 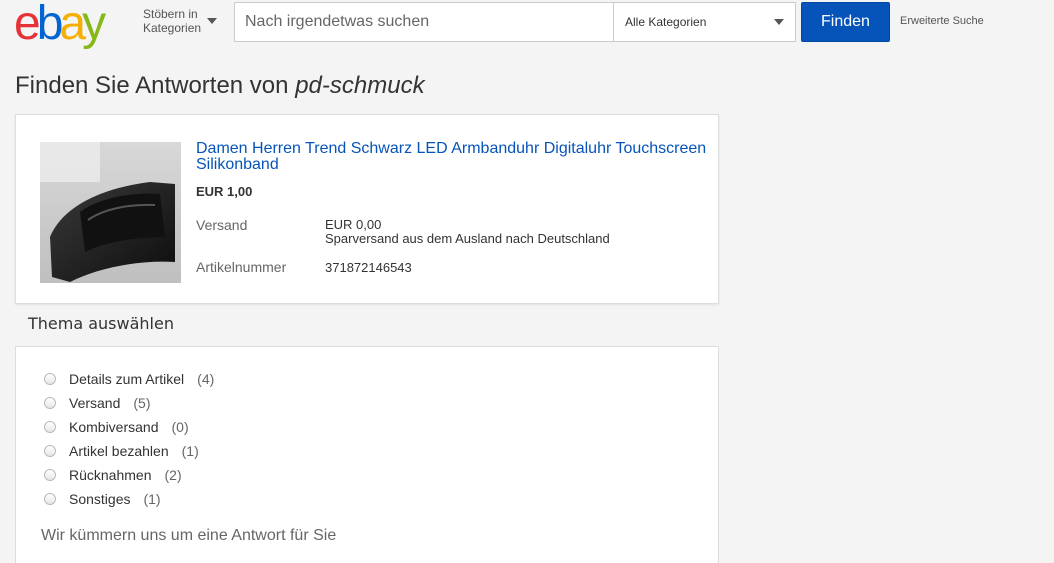 I want to click on item-number-value: 371872146543, so click(x=368, y=267).